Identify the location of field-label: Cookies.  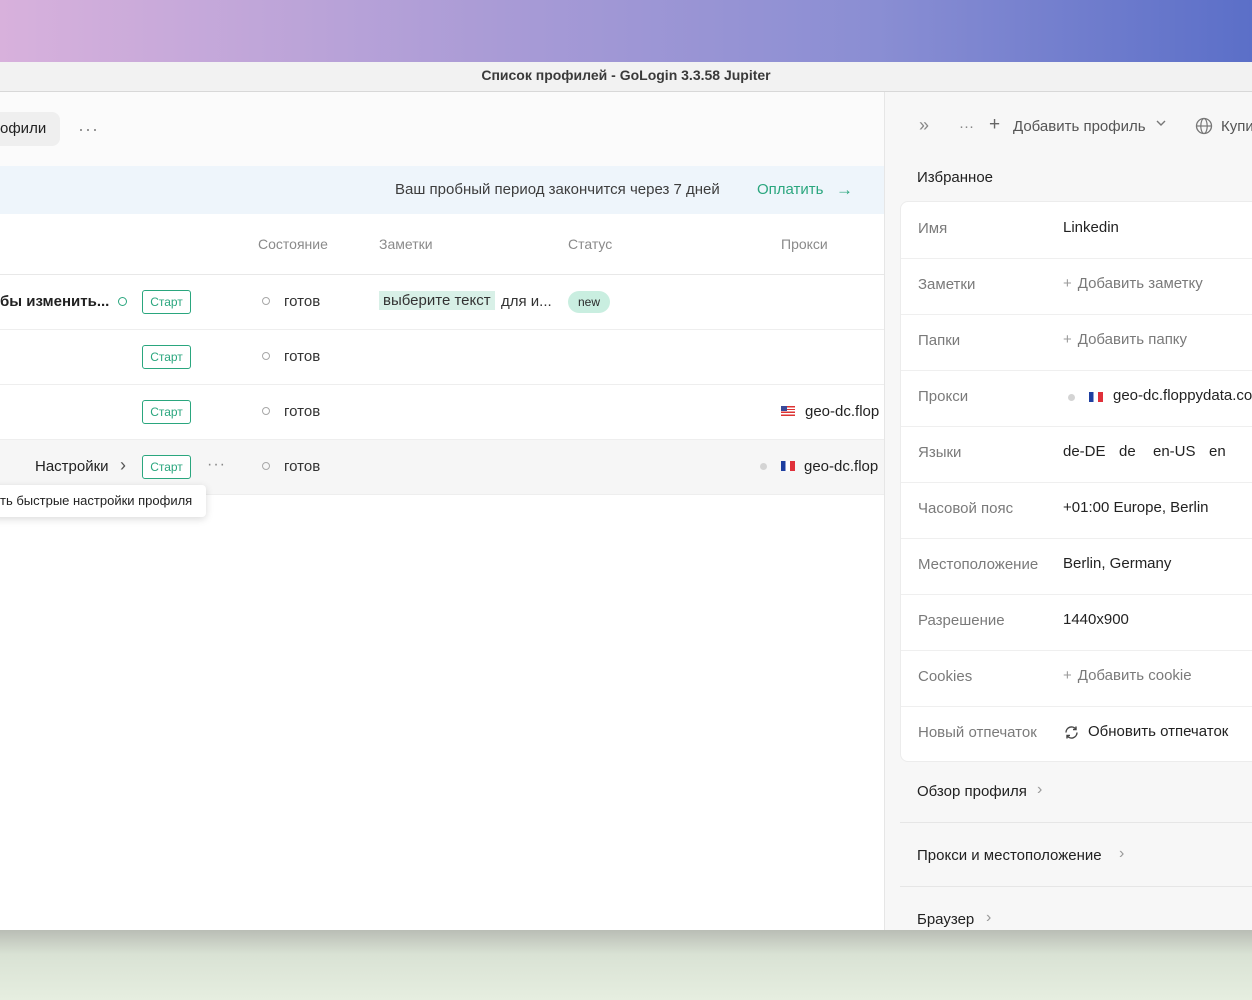
(945, 676).